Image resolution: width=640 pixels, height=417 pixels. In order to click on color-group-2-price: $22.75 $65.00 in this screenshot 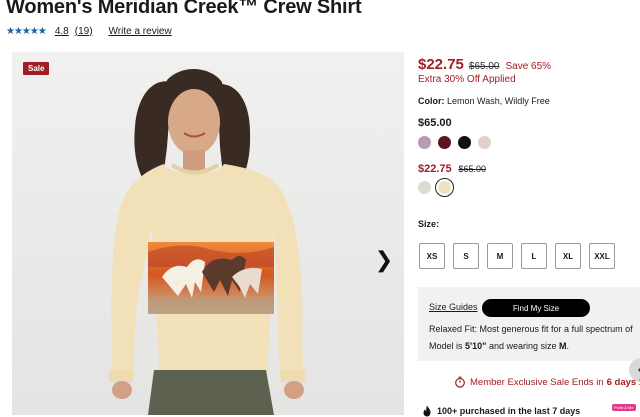, I will do `click(452, 169)`.